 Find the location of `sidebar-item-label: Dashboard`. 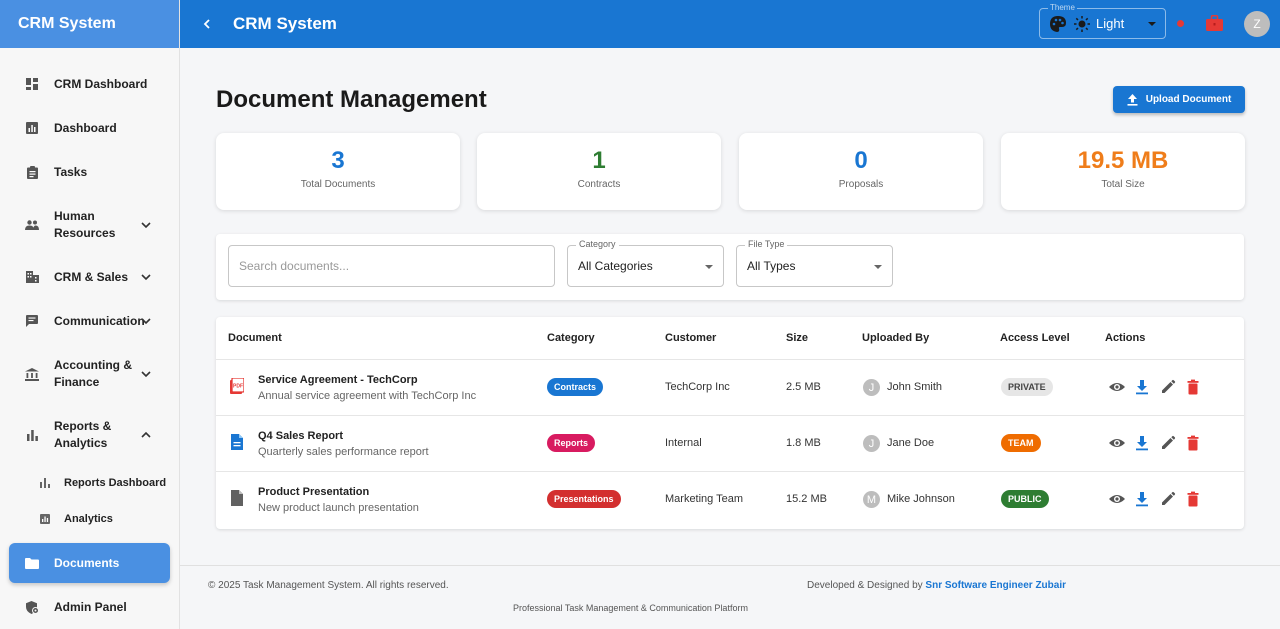

sidebar-item-label: Dashboard is located at coordinates (85, 128).